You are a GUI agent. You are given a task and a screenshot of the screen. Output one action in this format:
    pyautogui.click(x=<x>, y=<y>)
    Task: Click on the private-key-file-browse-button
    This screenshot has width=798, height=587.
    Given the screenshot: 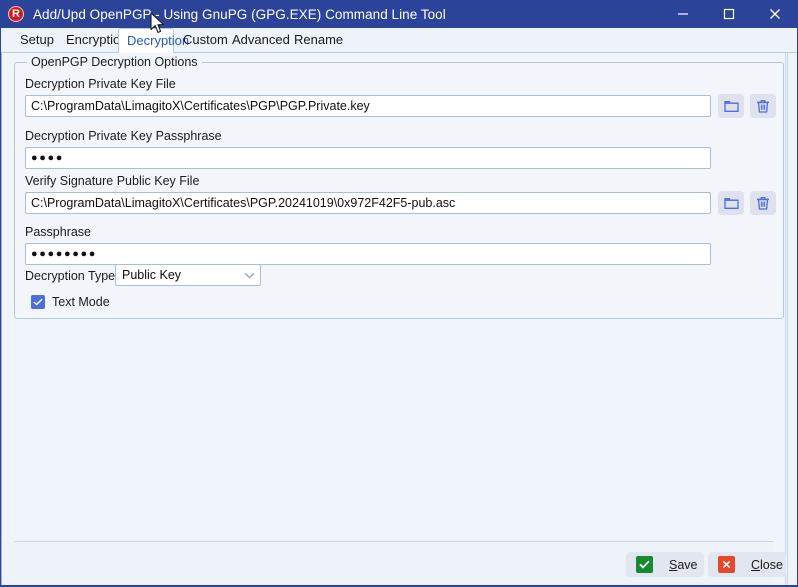 What is the action you would take?
    pyautogui.click(x=731, y=106)
    